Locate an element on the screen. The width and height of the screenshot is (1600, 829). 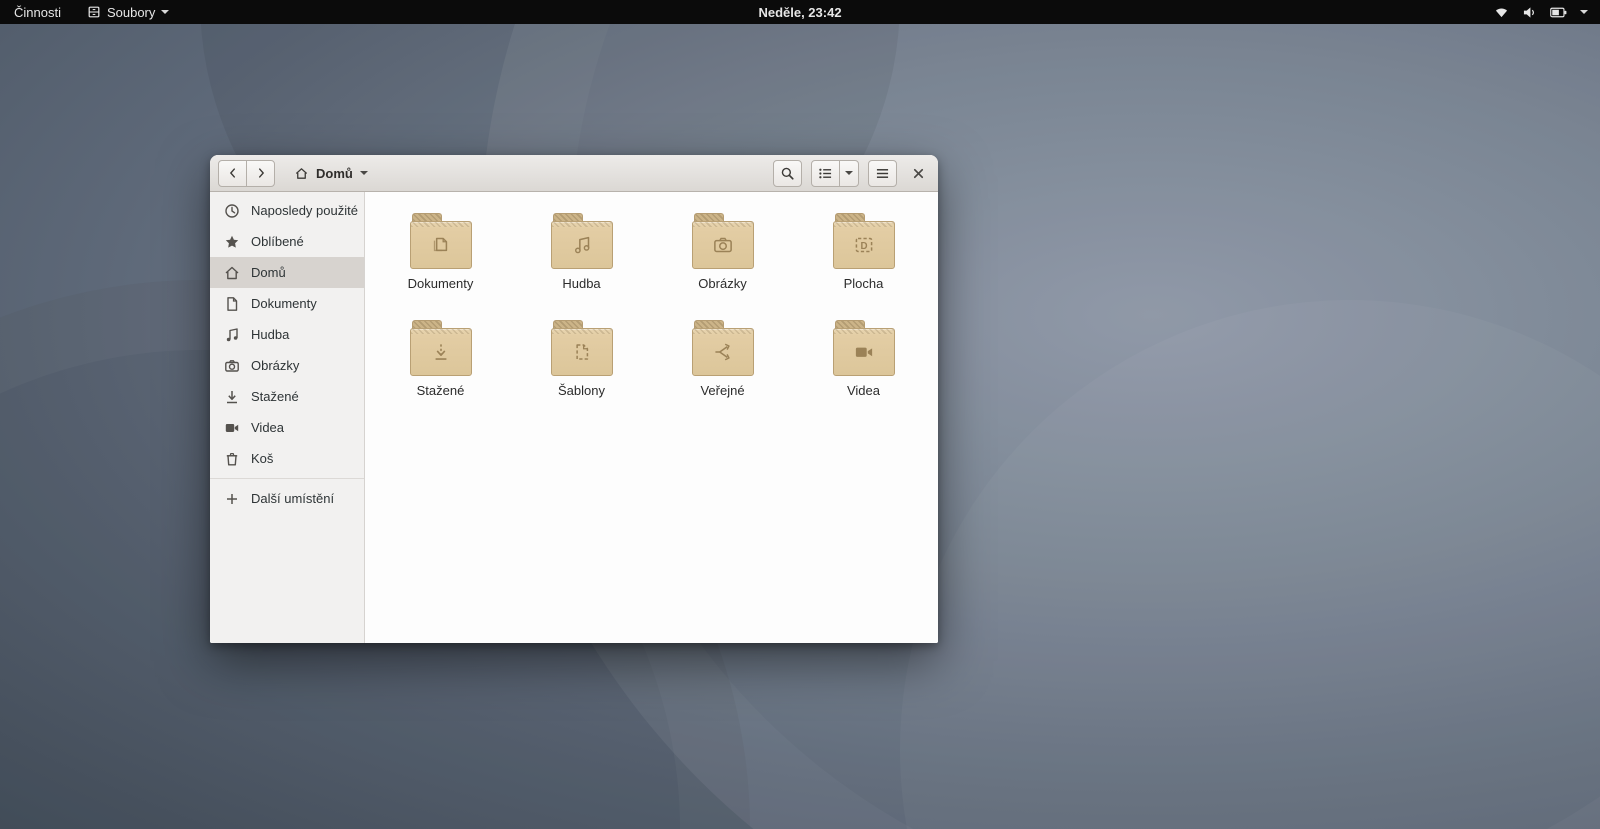
folder-music: Hudba is located at coordinates (581, 261).